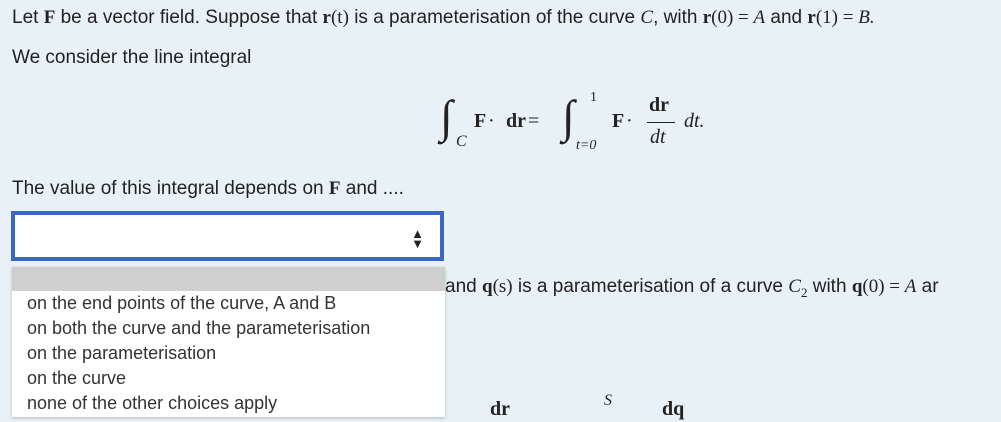 The width and height of the screenshot is (1001, 422). I want to click on q0-arg: (0) =, so click(883, 286).